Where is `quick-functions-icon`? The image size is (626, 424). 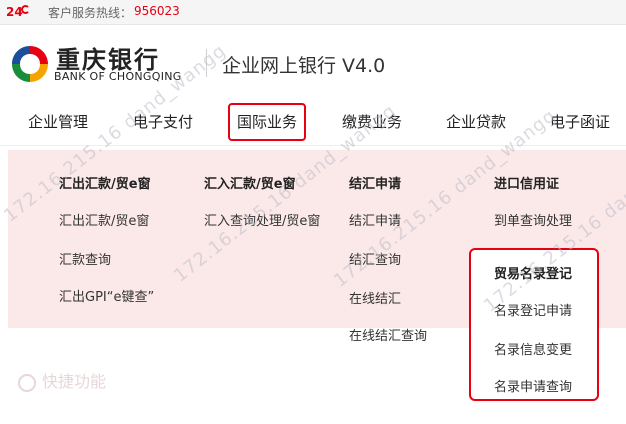 quick-functions-icon is located at coordinates (27, 382).